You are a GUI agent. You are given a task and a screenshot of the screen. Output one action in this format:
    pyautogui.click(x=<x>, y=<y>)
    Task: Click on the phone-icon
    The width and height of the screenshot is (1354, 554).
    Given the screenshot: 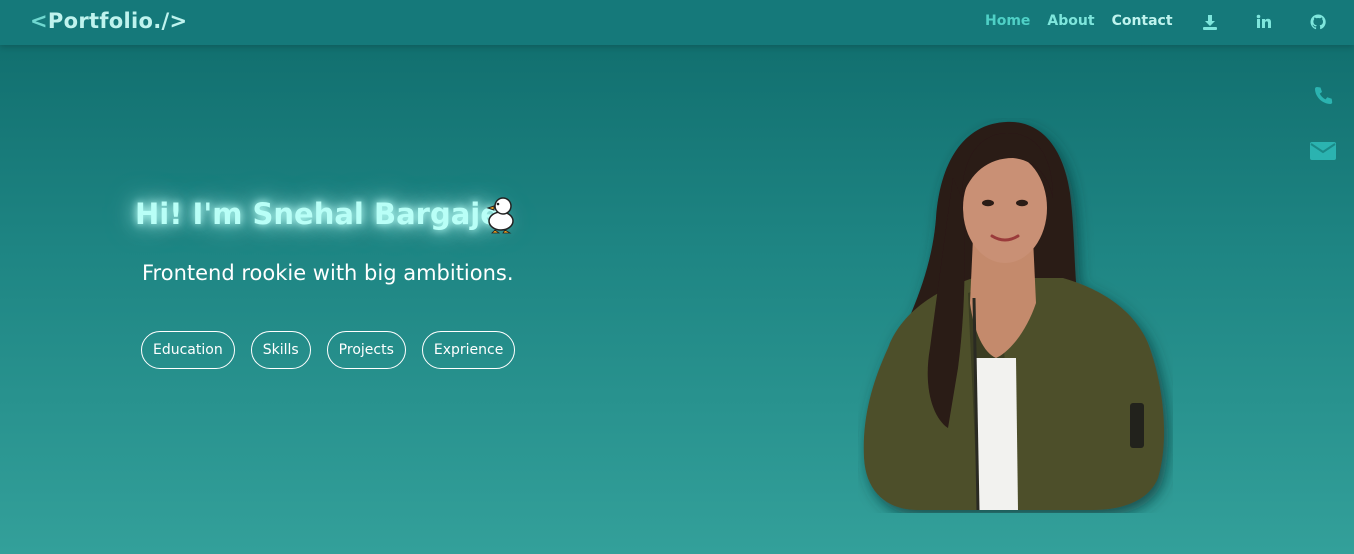 What is the action you would take?
    pyautogui.click(x=1323, y=96)
    